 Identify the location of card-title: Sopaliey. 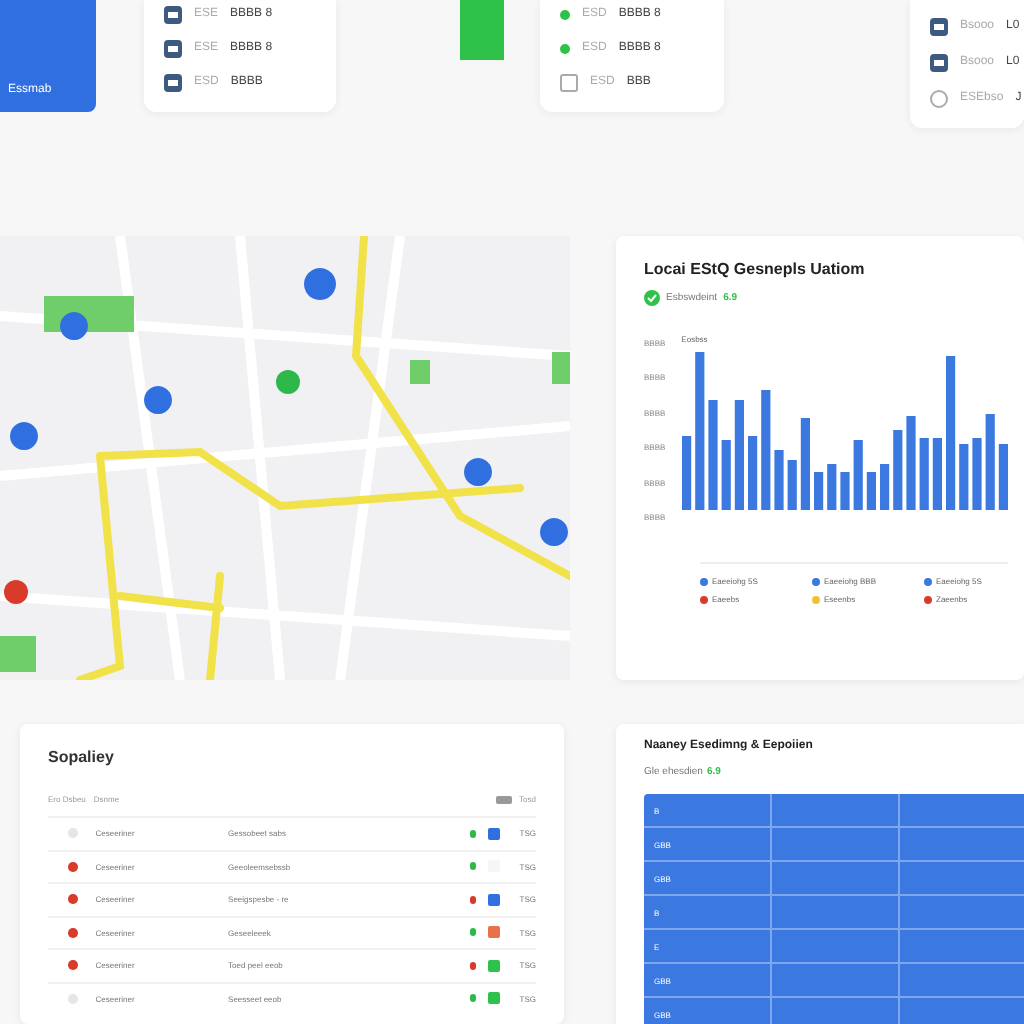
(82, 757).